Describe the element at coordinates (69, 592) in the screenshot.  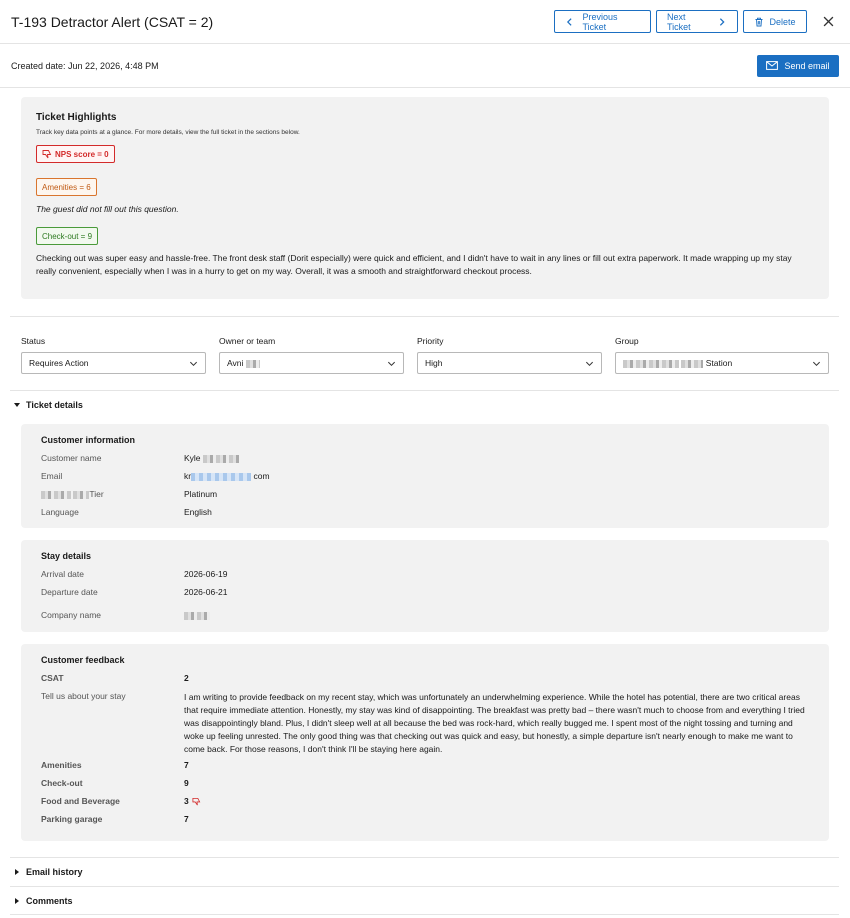
I see `departure-label: Departure date` at that location.